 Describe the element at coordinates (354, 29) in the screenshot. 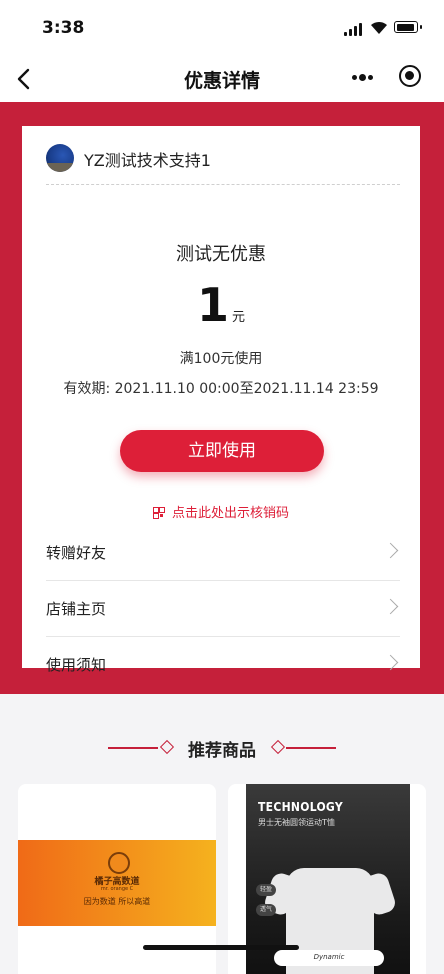

I see `signal-icon` at that location.